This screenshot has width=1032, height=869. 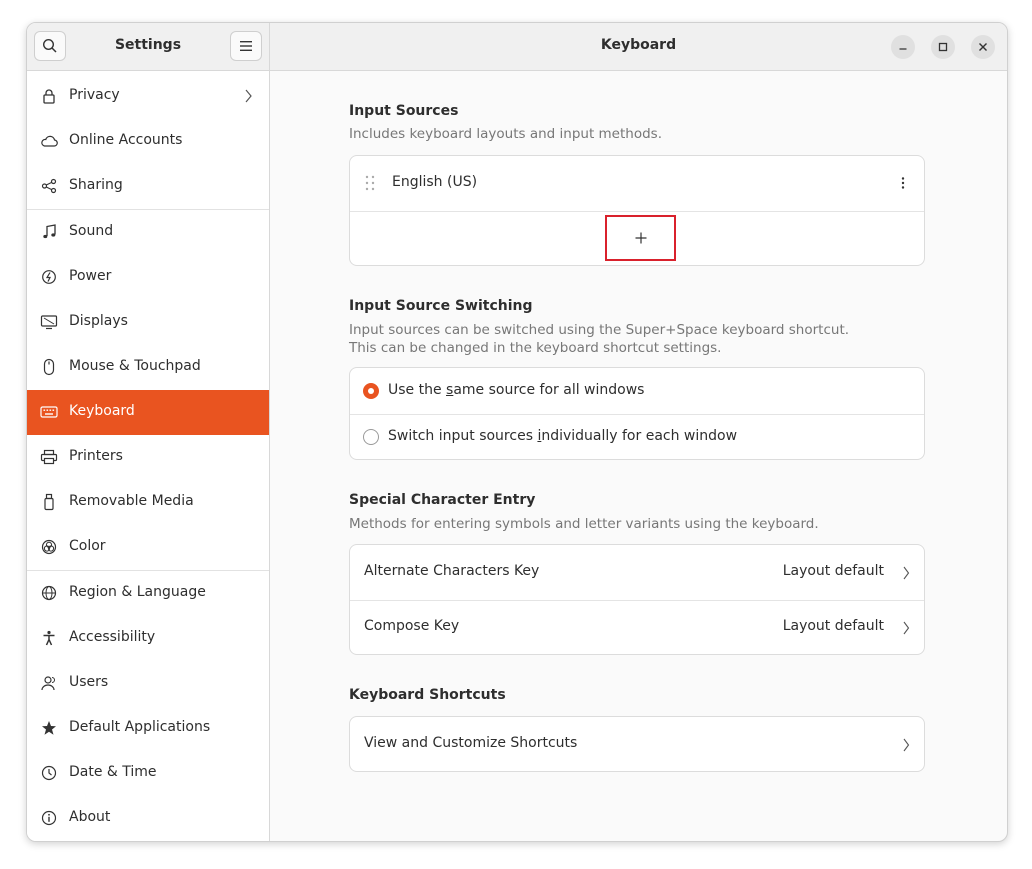 What do you see at coordinates (371, 391) in the screenshot?
I see `radio-selected` at bounding box center [371, 391].